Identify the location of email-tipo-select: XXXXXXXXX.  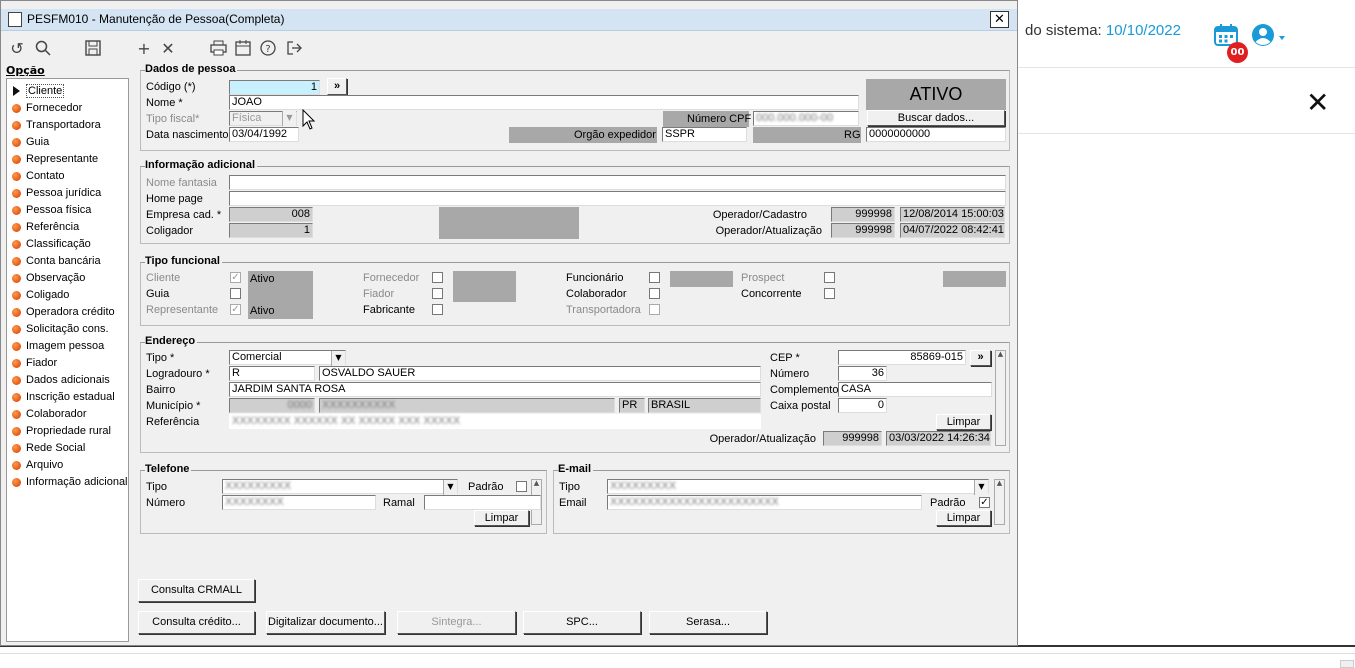
(798, 486).